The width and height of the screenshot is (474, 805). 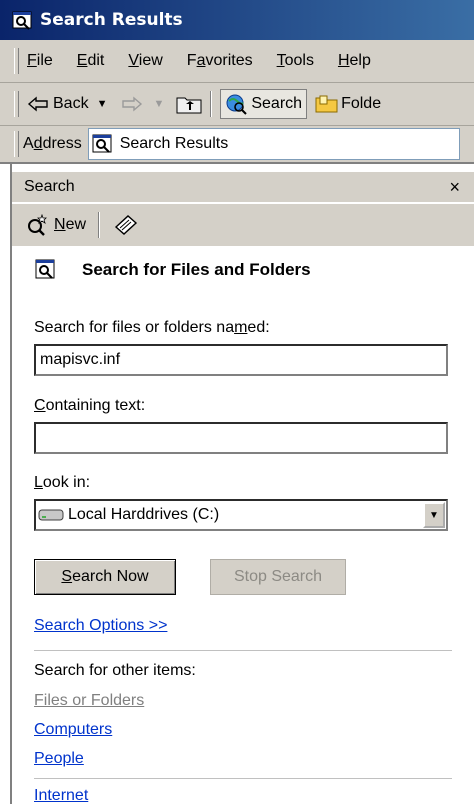 I want to click on containing-input, so click(x=241, y=438).